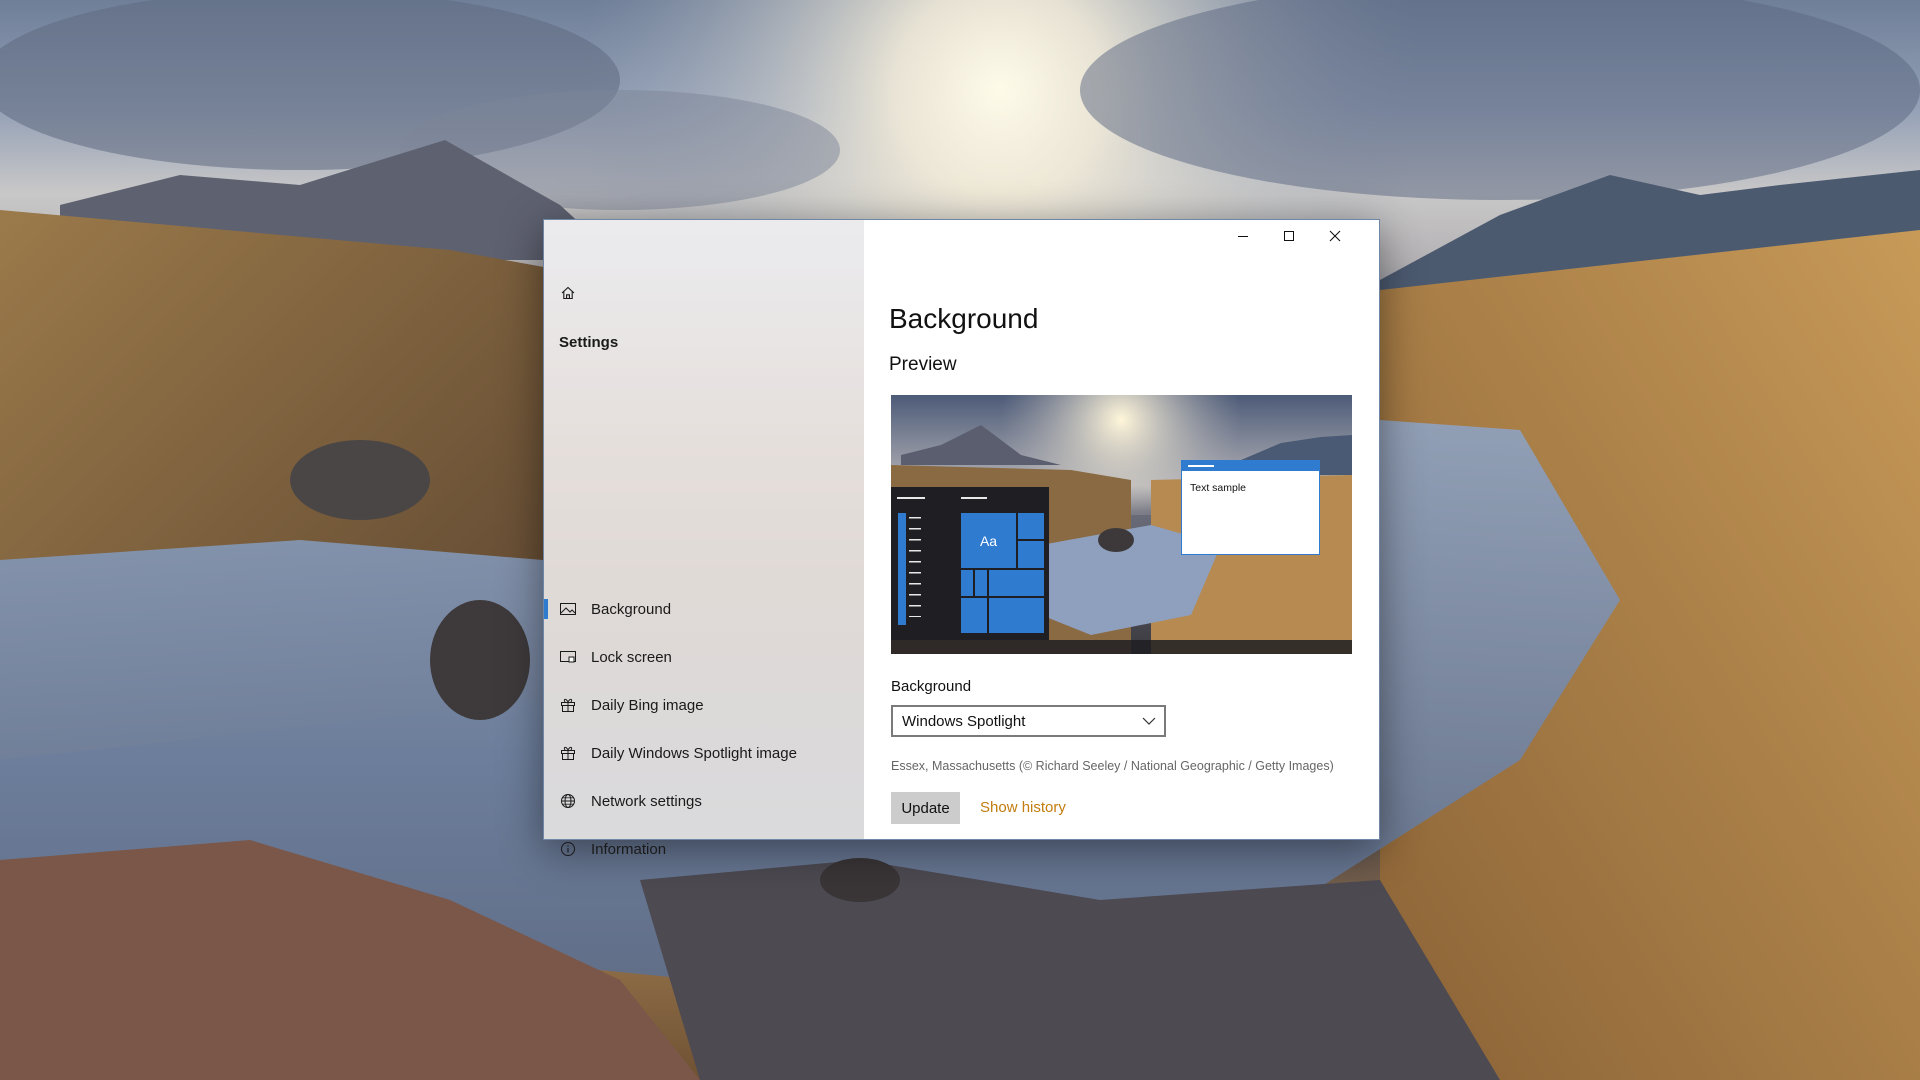 Image resolution: width=1920 pixels, height=1080 pixels. I want to click on home-button, so click(568, 293).